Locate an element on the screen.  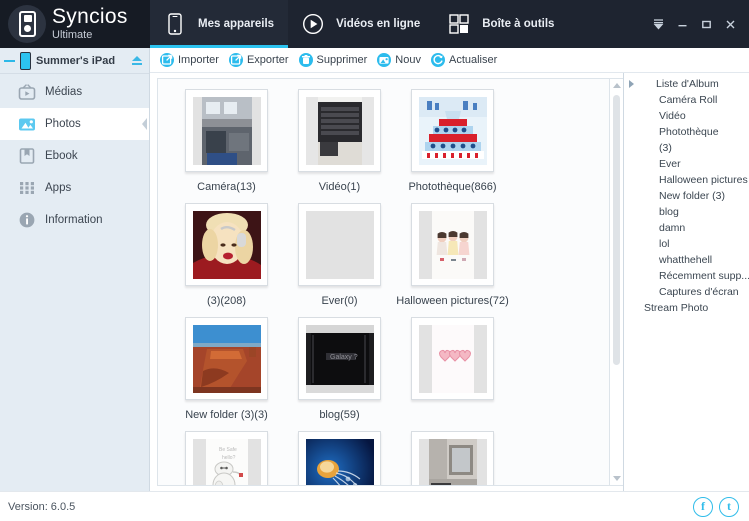
sidebar-item-photos: Photos is located at coordinates (74, 124).